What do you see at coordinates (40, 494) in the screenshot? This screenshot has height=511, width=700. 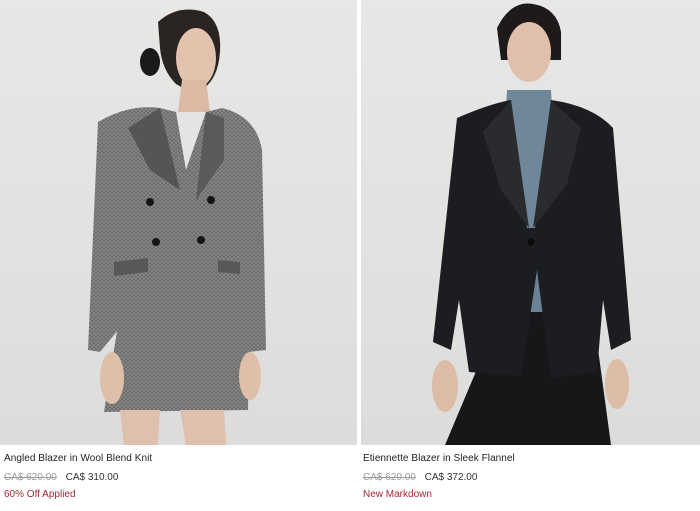 I see `promo-label: 60% Off Applied` at bounding box center [40, 494].